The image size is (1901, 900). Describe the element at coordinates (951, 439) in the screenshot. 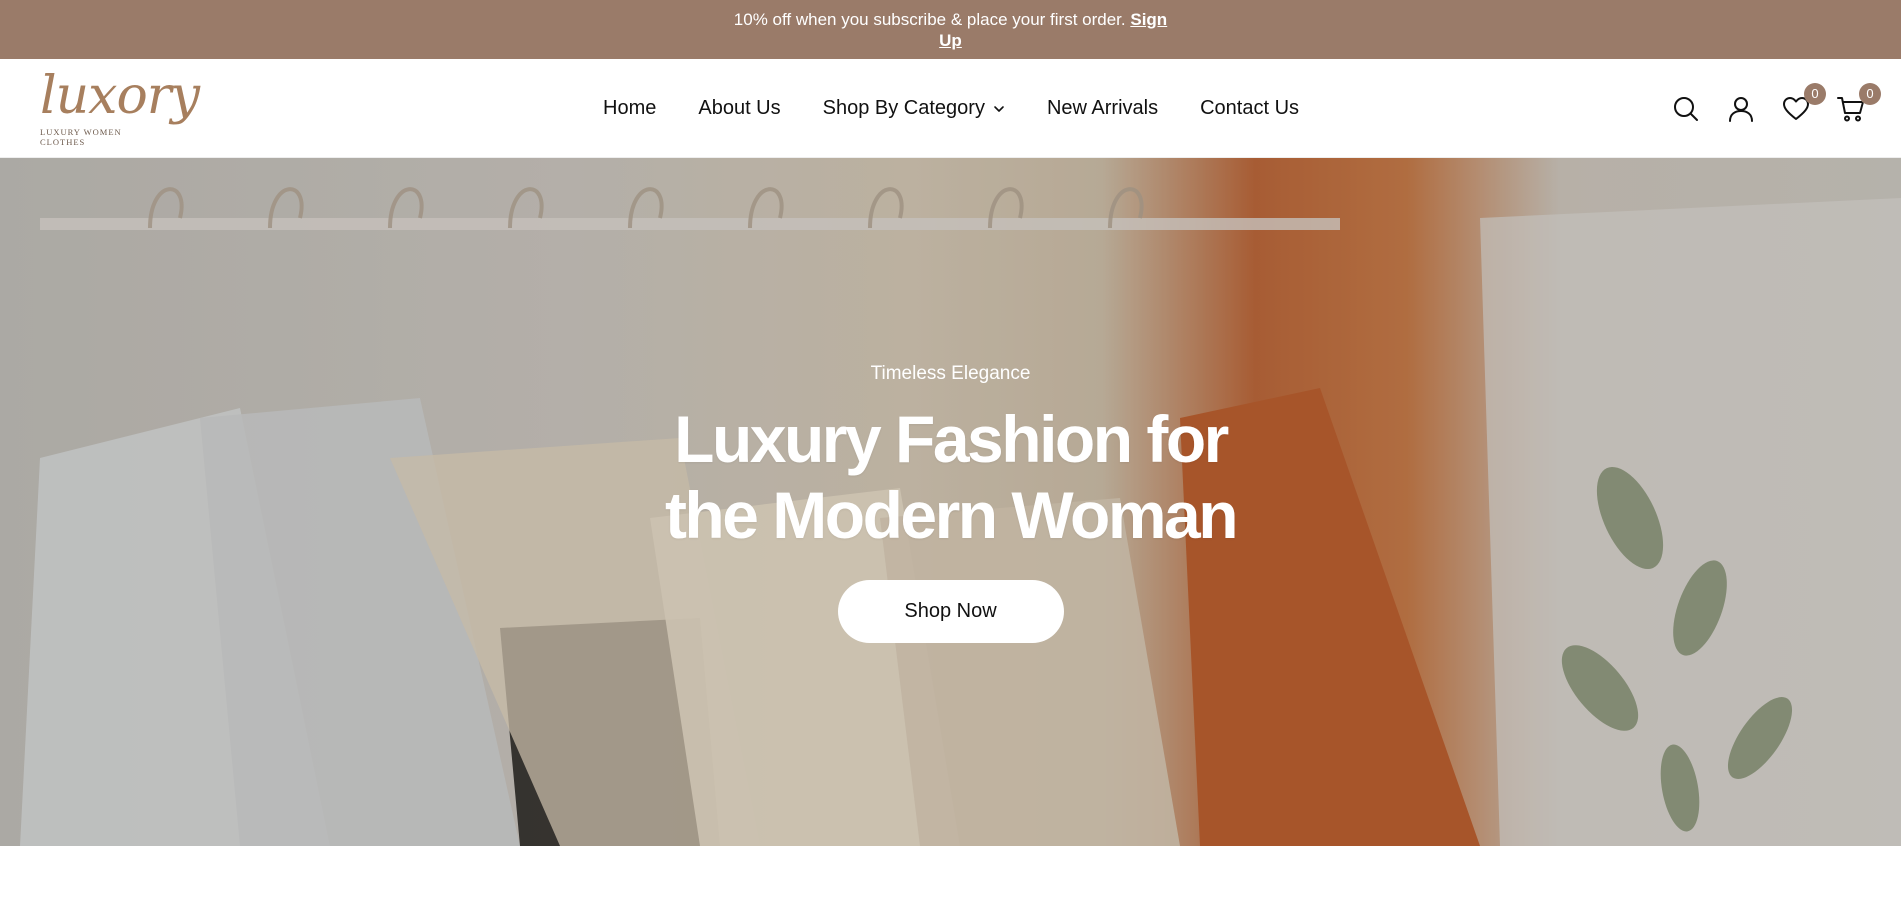

I see `hero-title-line1: Luxury Fashion for` at that location.